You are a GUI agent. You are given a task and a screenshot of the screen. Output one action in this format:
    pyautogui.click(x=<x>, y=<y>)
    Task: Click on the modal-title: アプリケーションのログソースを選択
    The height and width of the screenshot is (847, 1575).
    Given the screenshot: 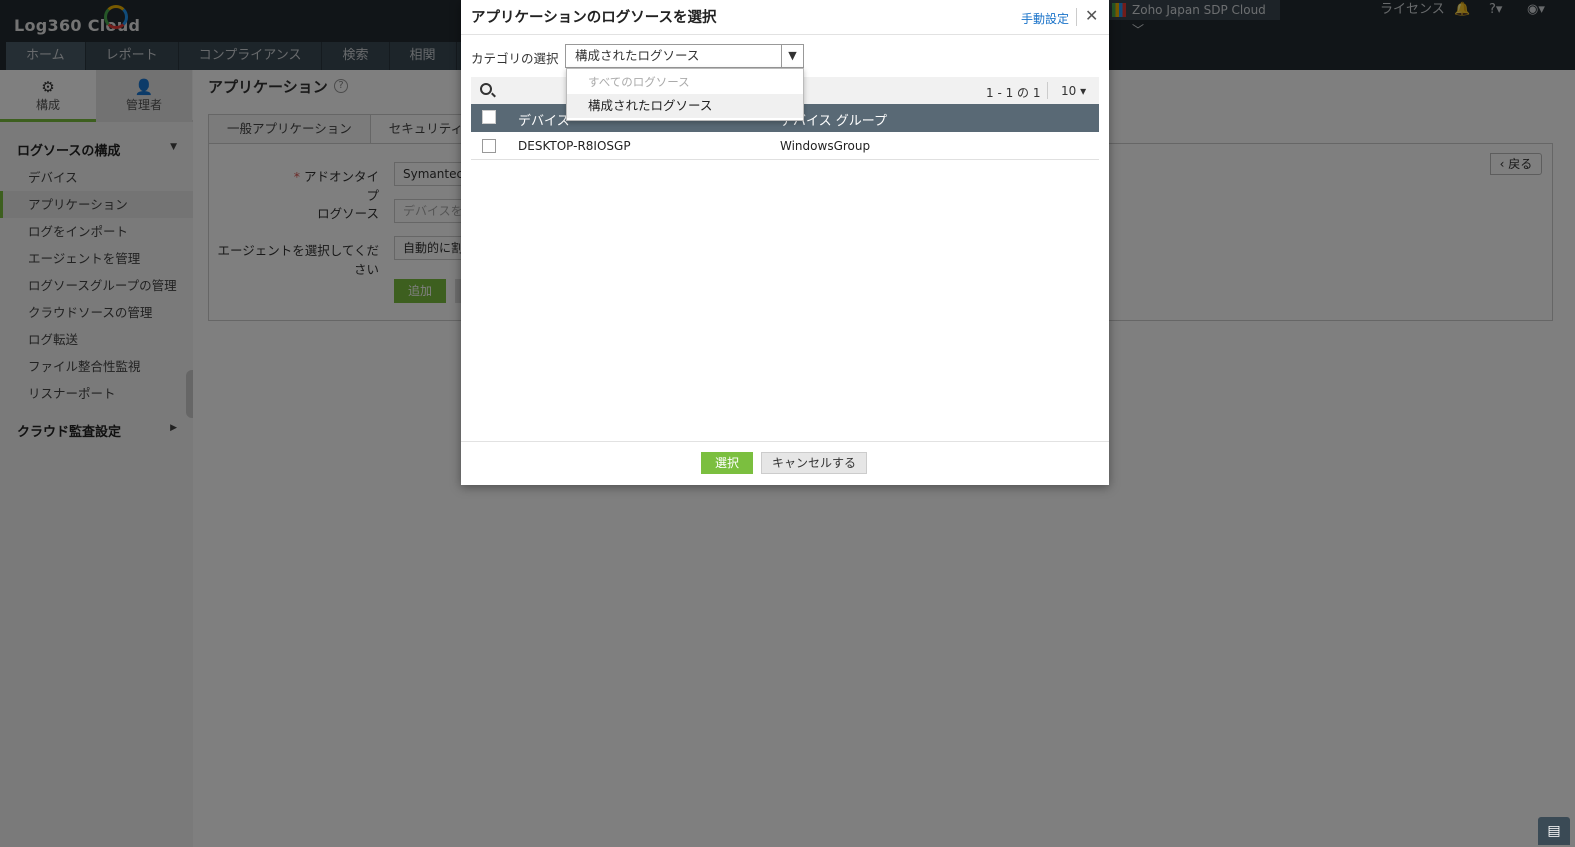 What is the action you would take?
    pyautogui.click(x=594, y=18)
    